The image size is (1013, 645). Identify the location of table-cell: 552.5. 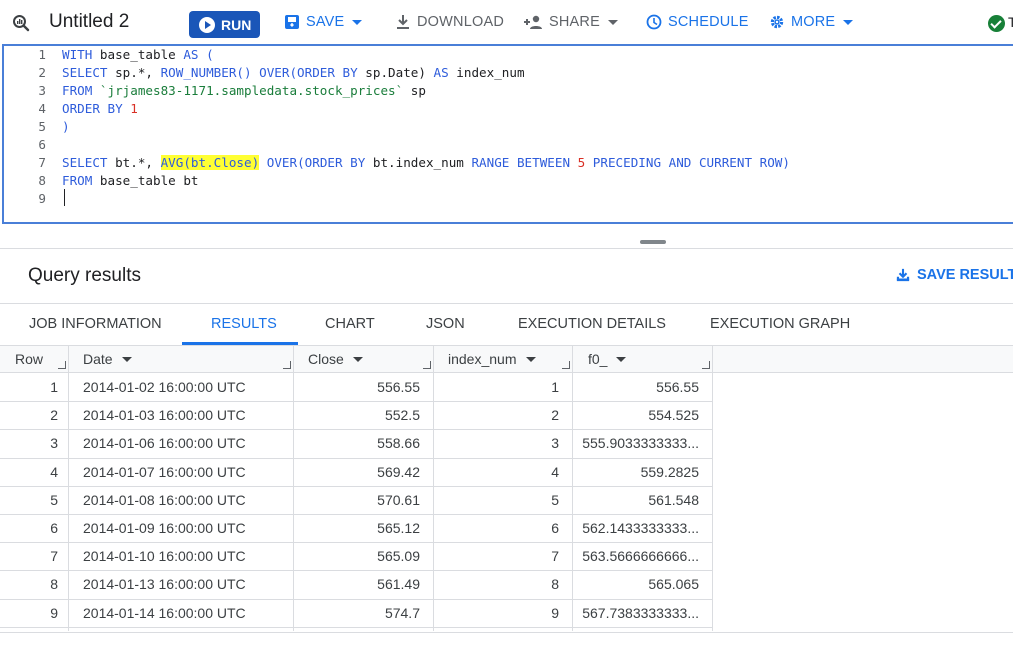
(402, 415).